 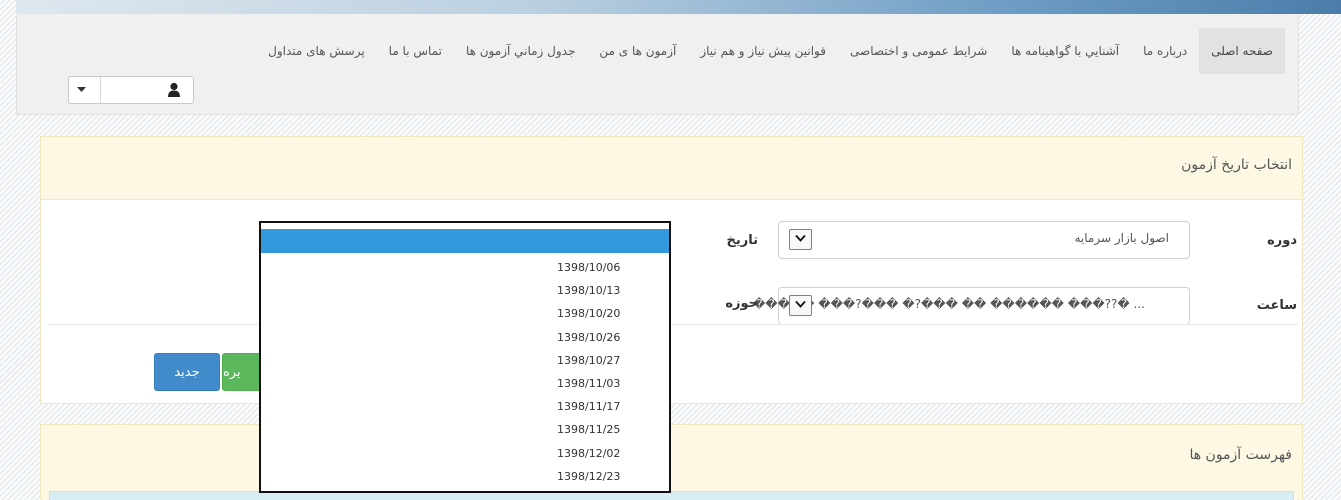 What do you see at coordinates (465, 267) in the screenshot?
I see `date-option: 1398/10/06` at bounding box center [465, 267].